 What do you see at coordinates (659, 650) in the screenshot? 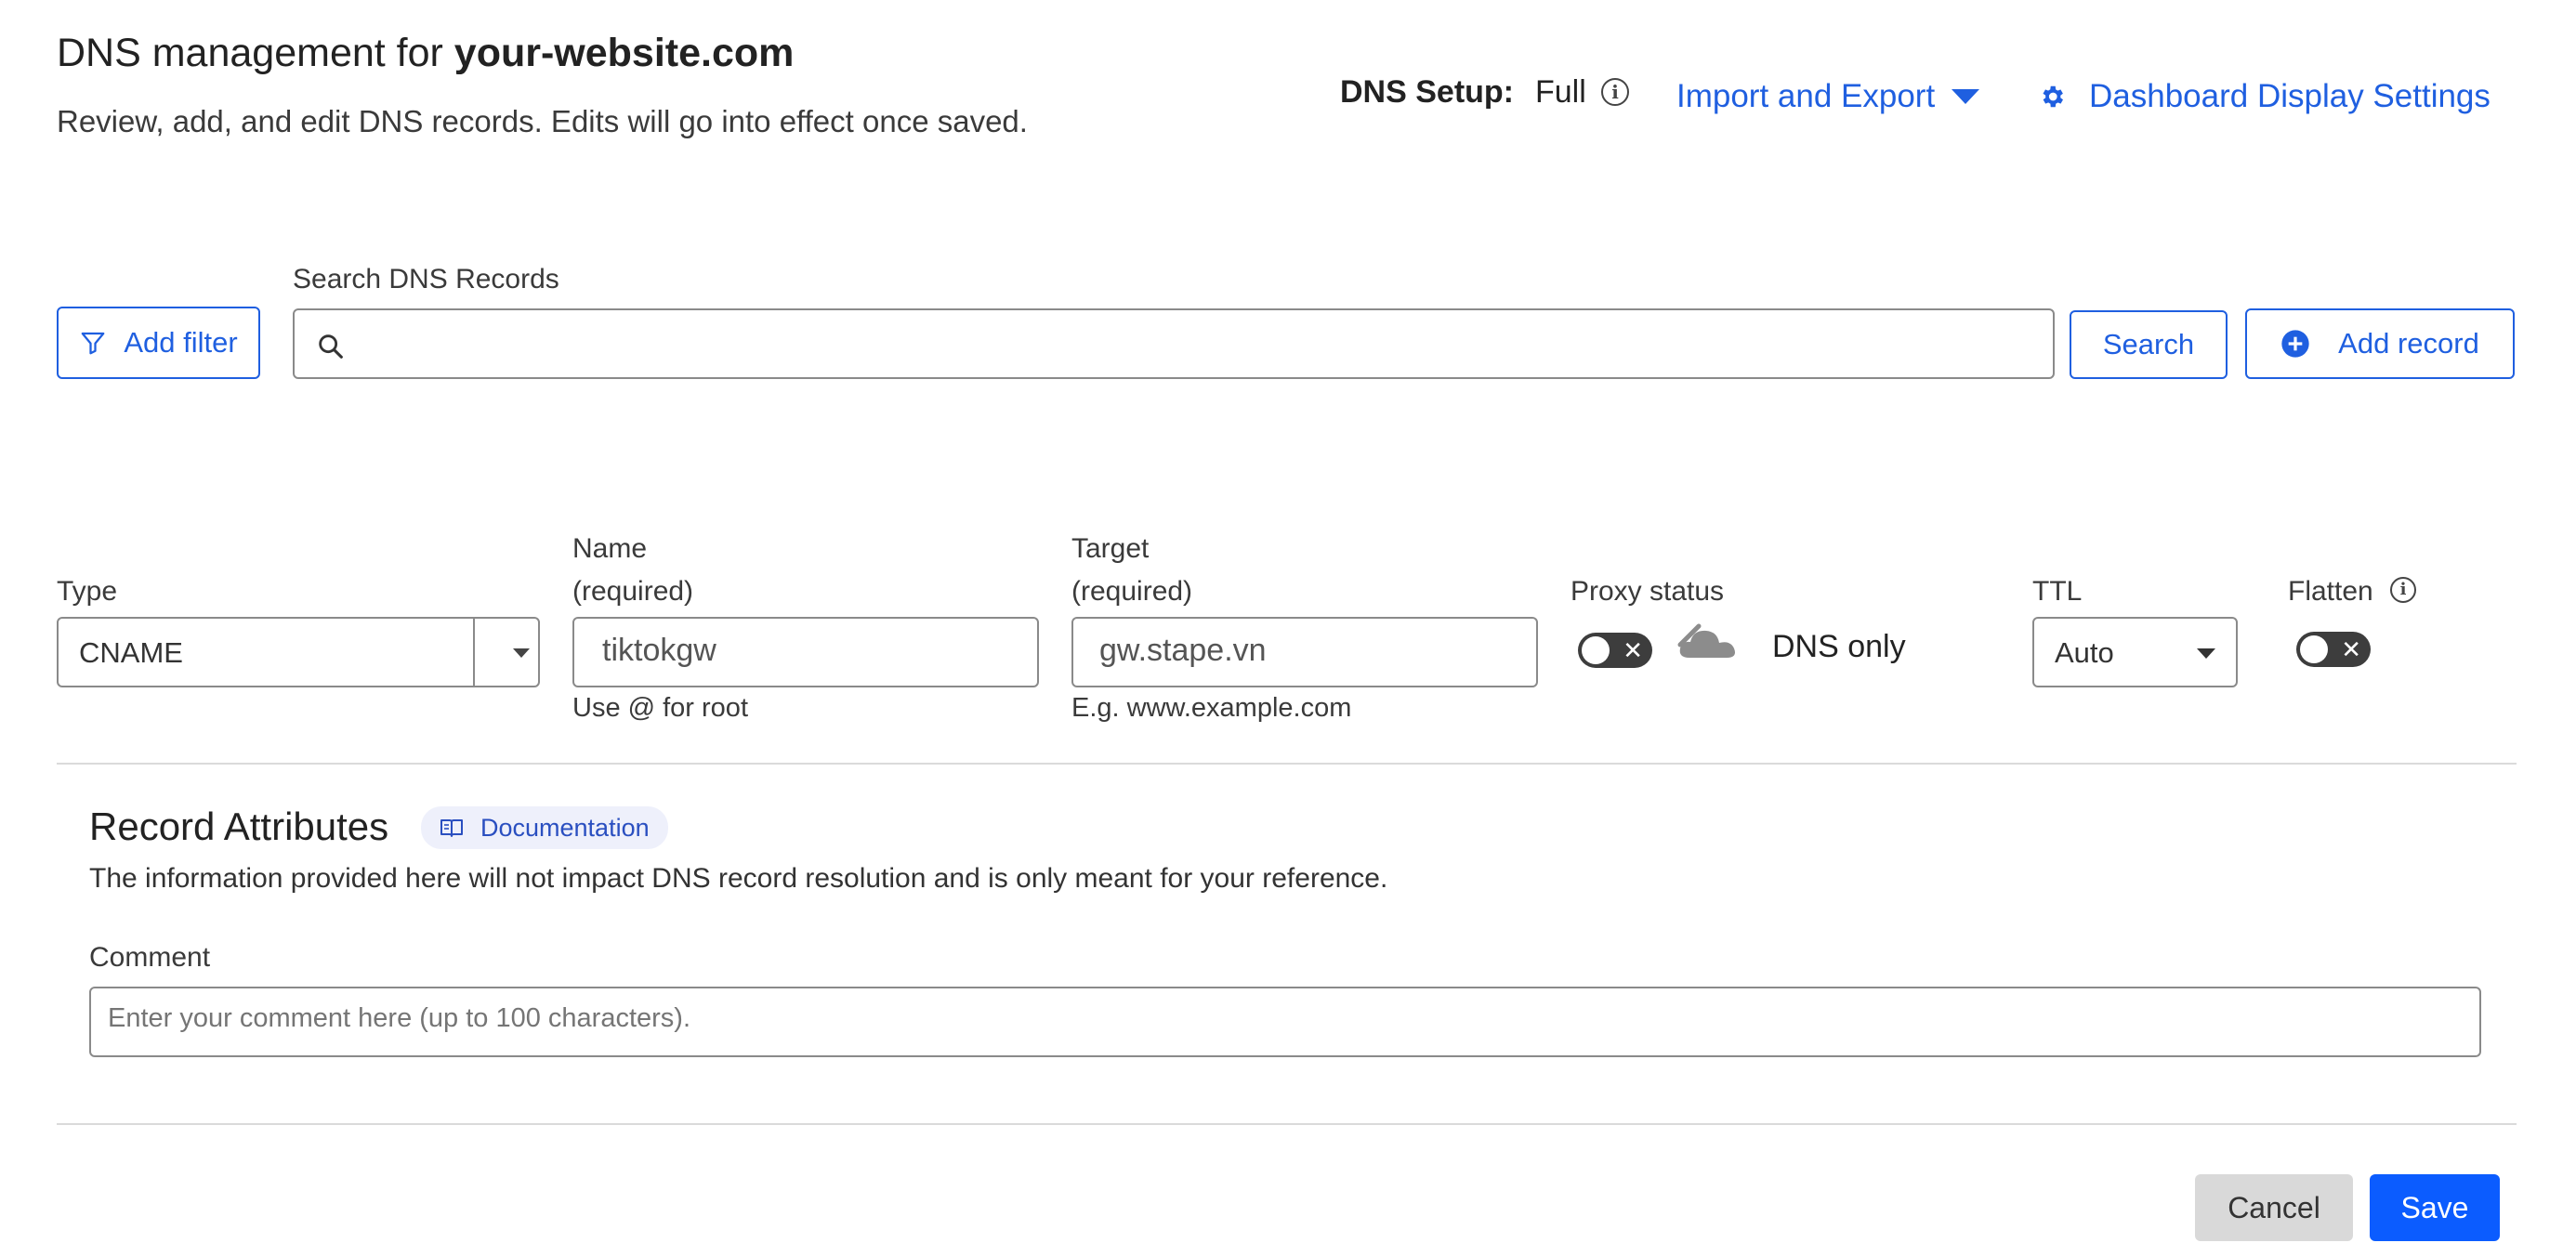
I see `name-value: tiktokgw` at bounding box center [659, 650].